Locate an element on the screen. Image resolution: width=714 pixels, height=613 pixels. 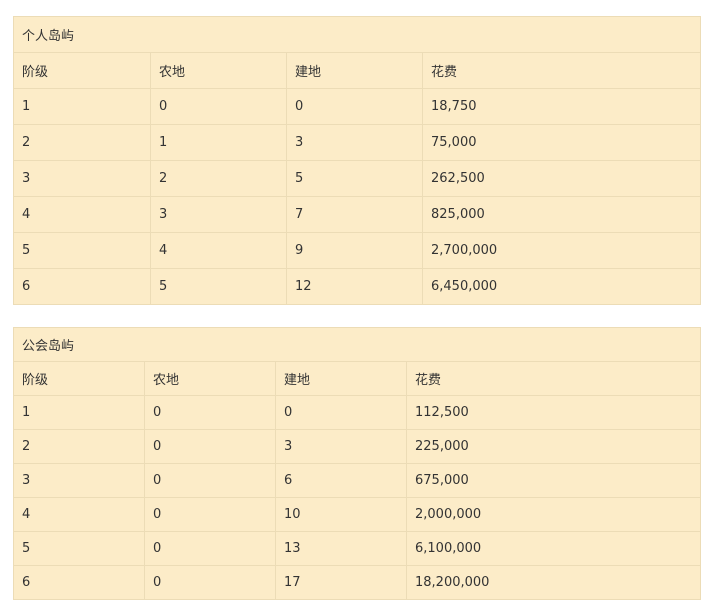
table-row: 3 2 5 262,500 is located at coordinates (357, 178).